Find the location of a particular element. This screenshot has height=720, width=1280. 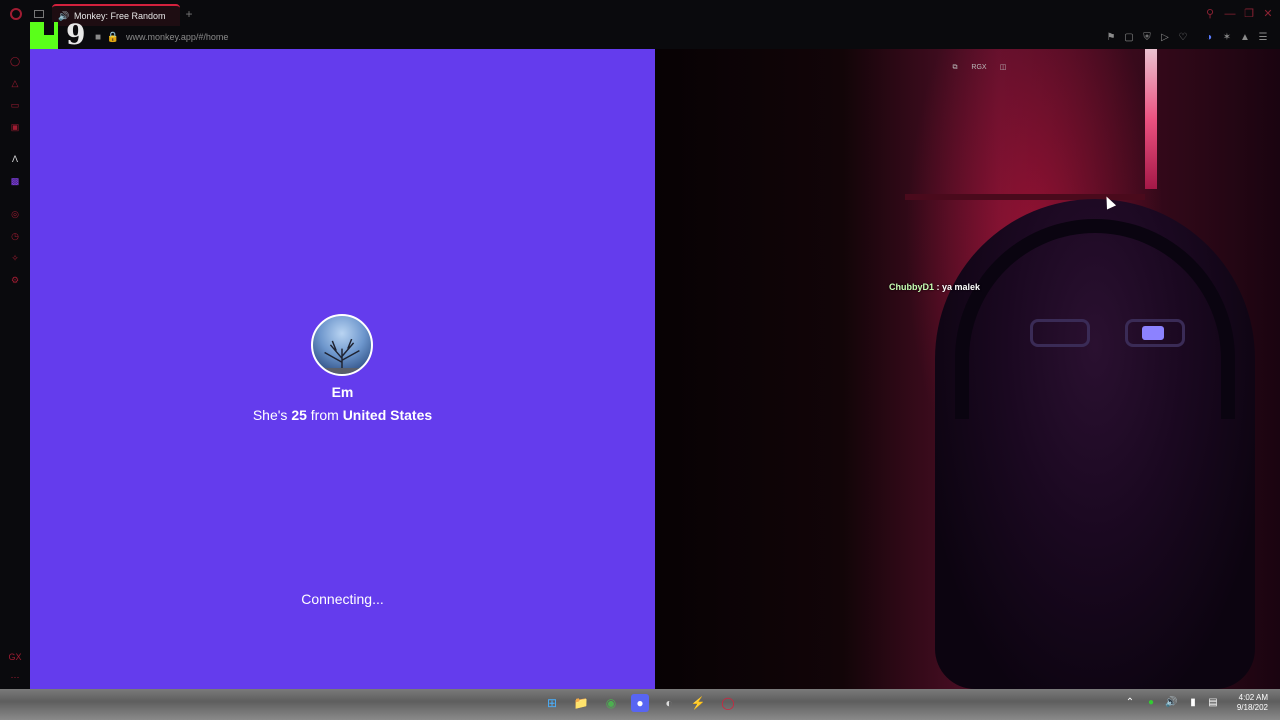

stream-logo-digit: 9 is located at coordinates (76, 34).